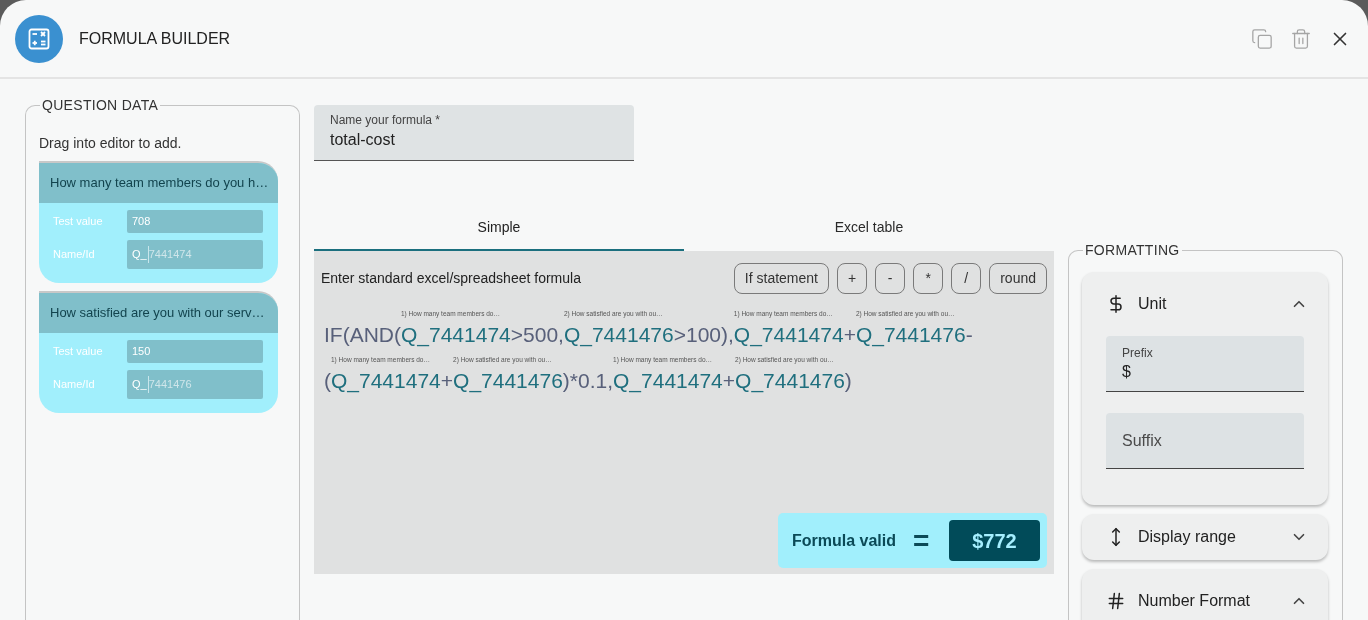 The height and width of the screenshot is (620, 1368). Describe the element at coordinates (1205, 537) in the screenshot. I see `accordion-header: Display range` at that location.